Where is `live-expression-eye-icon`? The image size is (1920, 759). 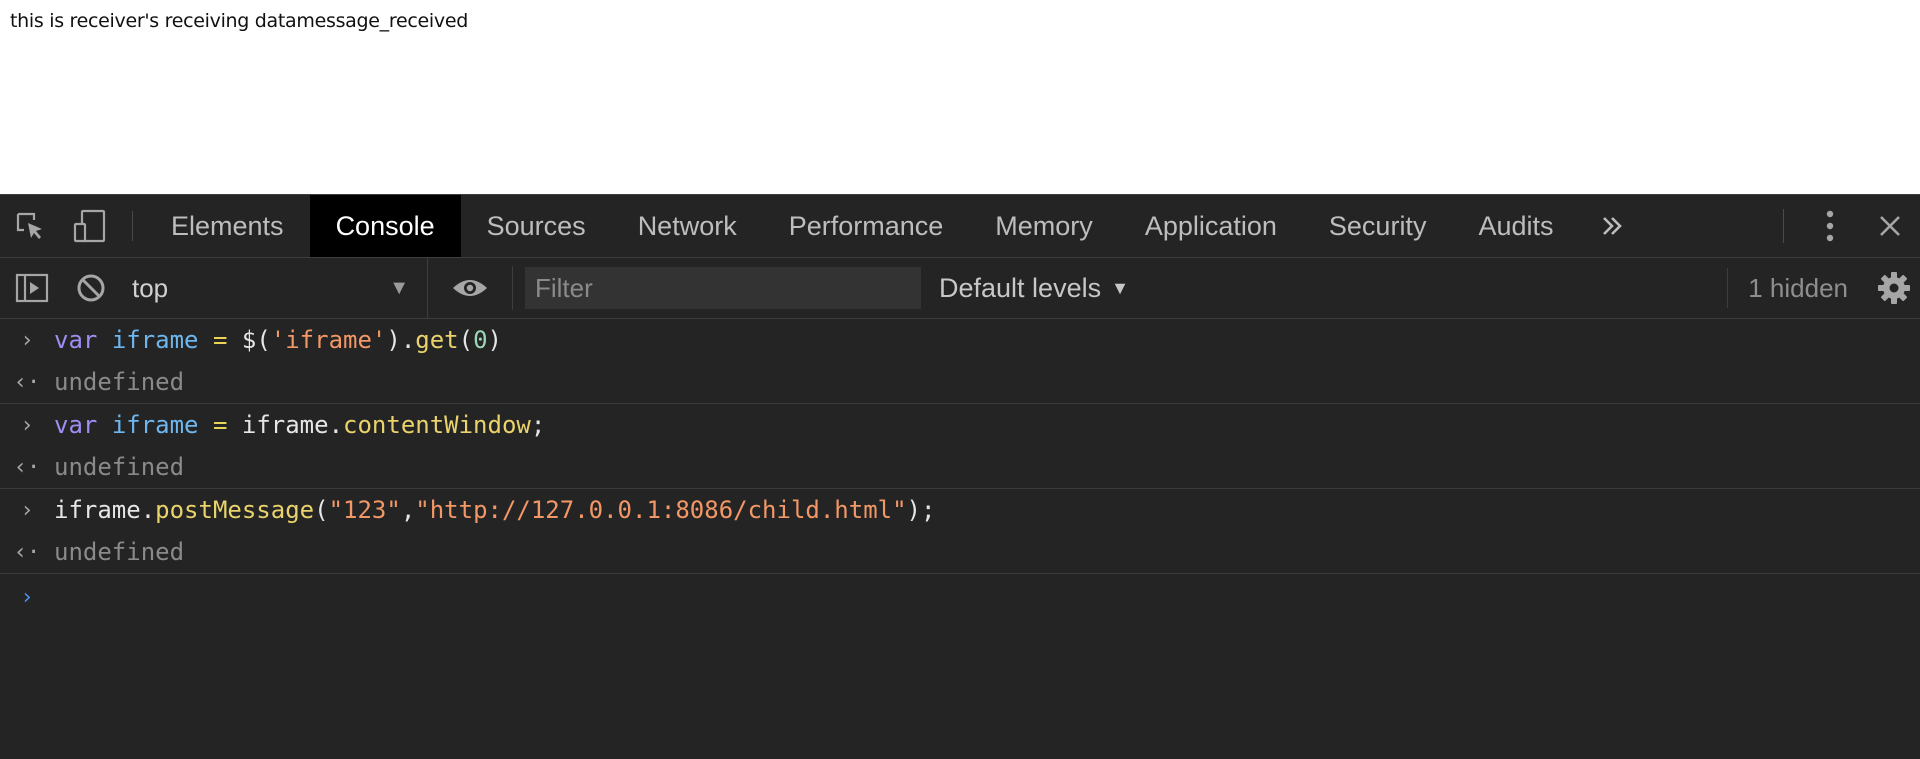
live-expression-eye-icon is located at coordinates (470, 288).